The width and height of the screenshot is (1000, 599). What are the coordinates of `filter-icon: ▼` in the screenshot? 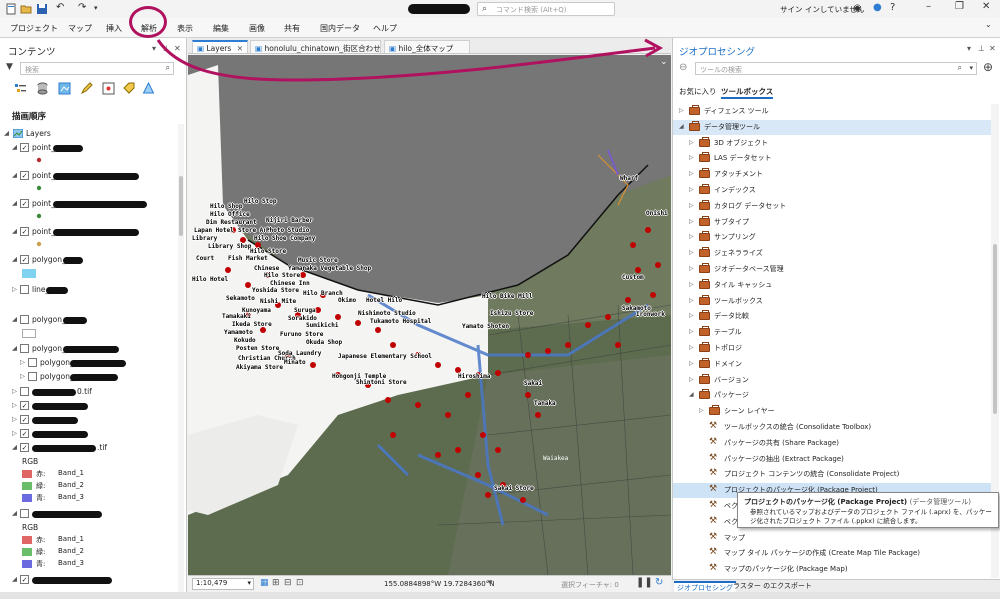 It's located at (9, 67).